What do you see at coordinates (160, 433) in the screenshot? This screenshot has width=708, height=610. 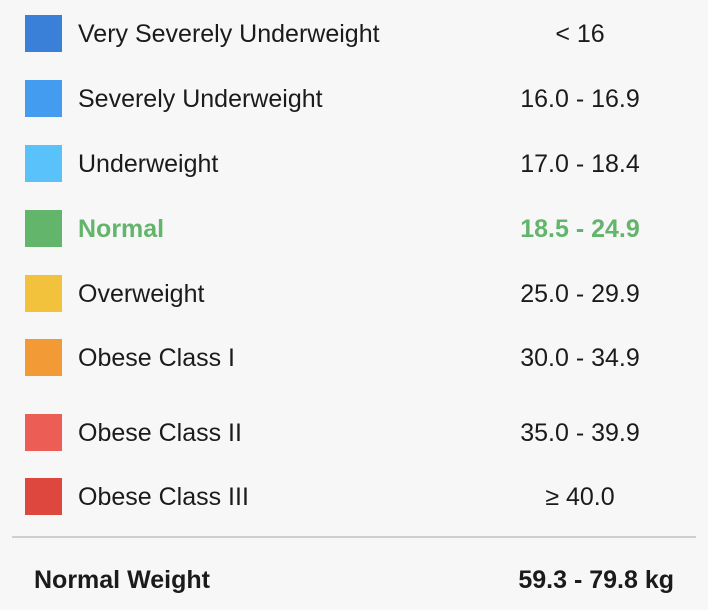 I see `category-label: Obese Class II` at bounding box center [160, 433].